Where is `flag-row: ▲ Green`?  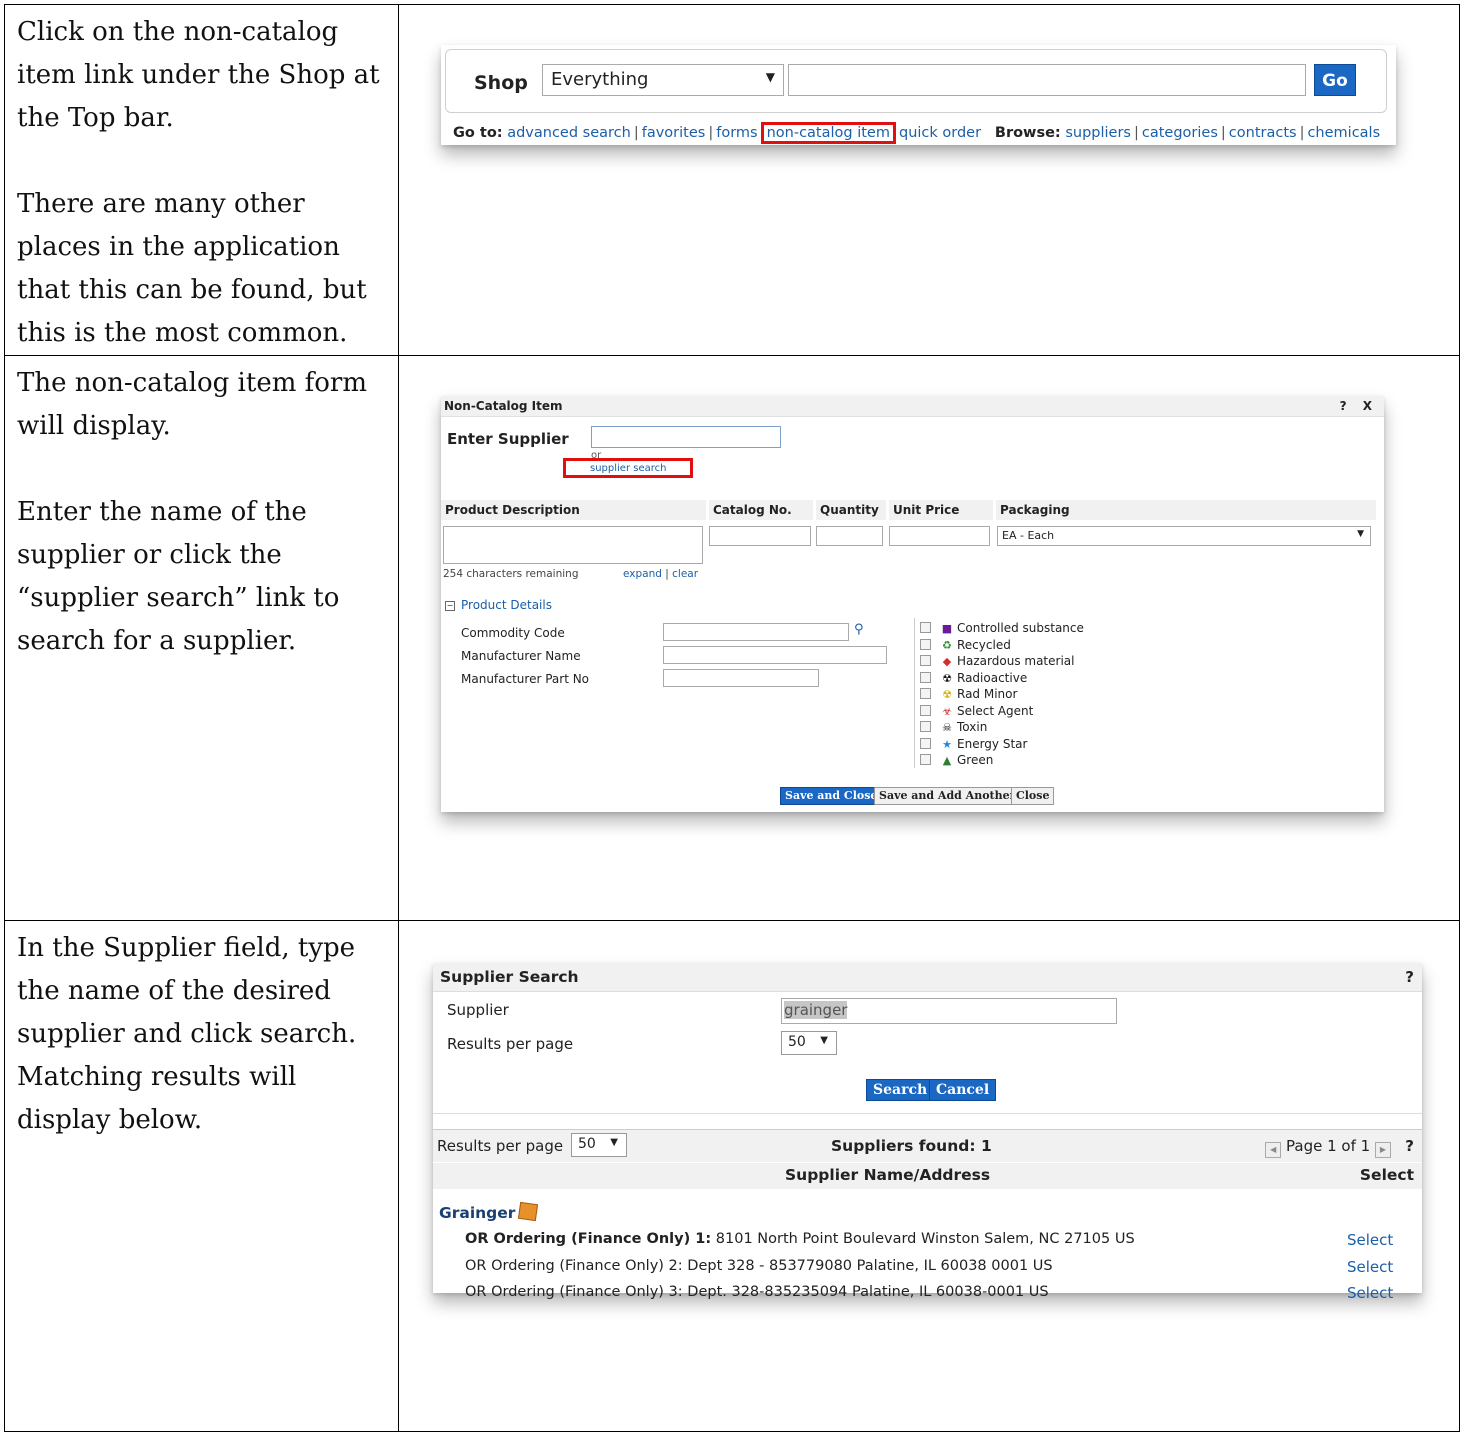 flag-row: ▲ Green is located at coordinates (956, 760).